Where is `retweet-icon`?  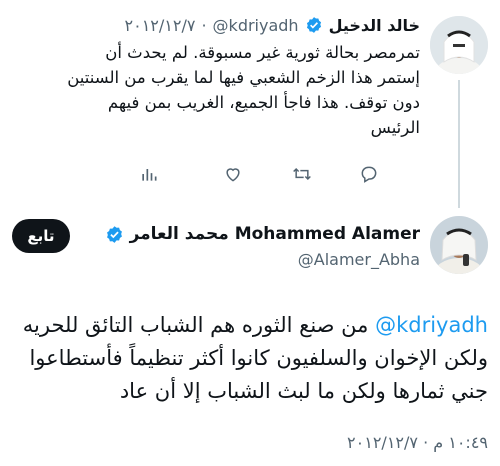
retweet-icon is located at coordinates (302, 174).